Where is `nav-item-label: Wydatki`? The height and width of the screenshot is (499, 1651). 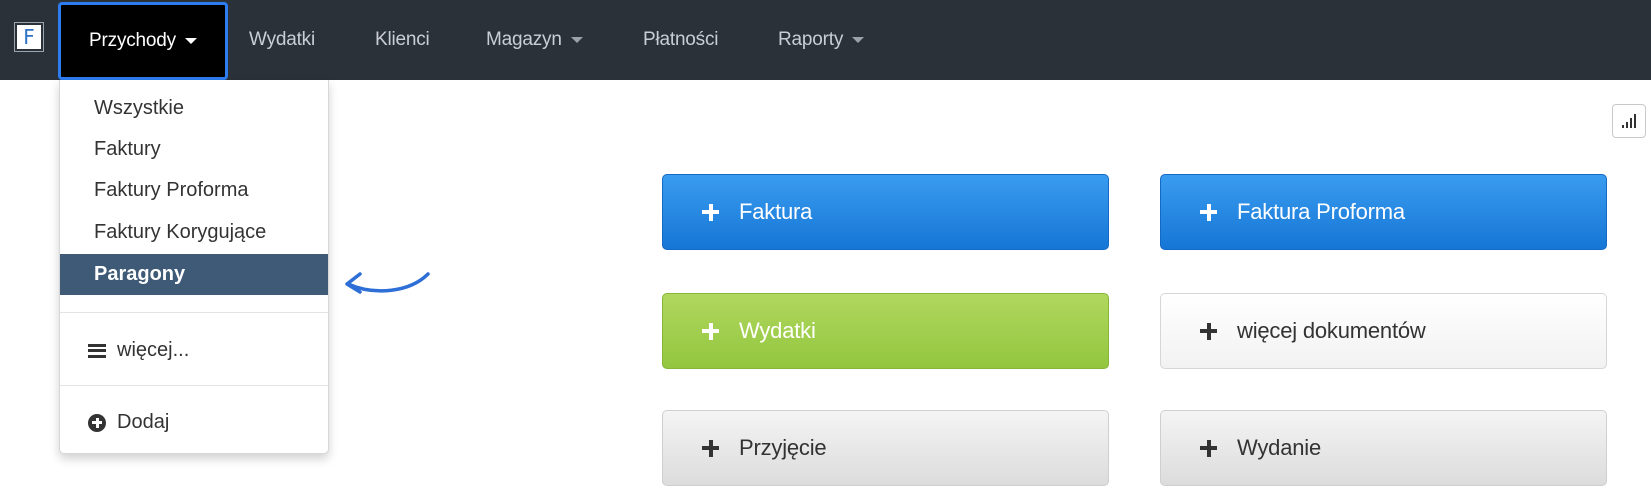 nav-item-label: Wydatki is located at coordinates (282, 39).